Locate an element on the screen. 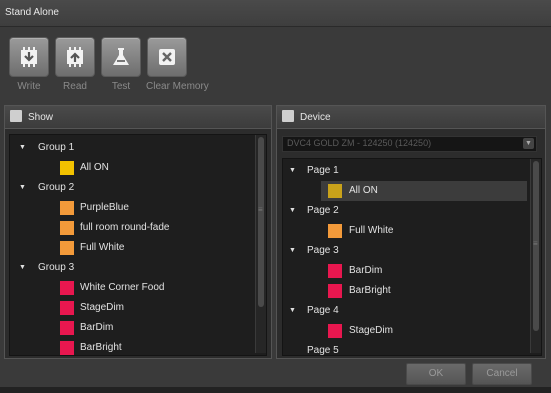  show-icon is located at coordinates (16, 116).